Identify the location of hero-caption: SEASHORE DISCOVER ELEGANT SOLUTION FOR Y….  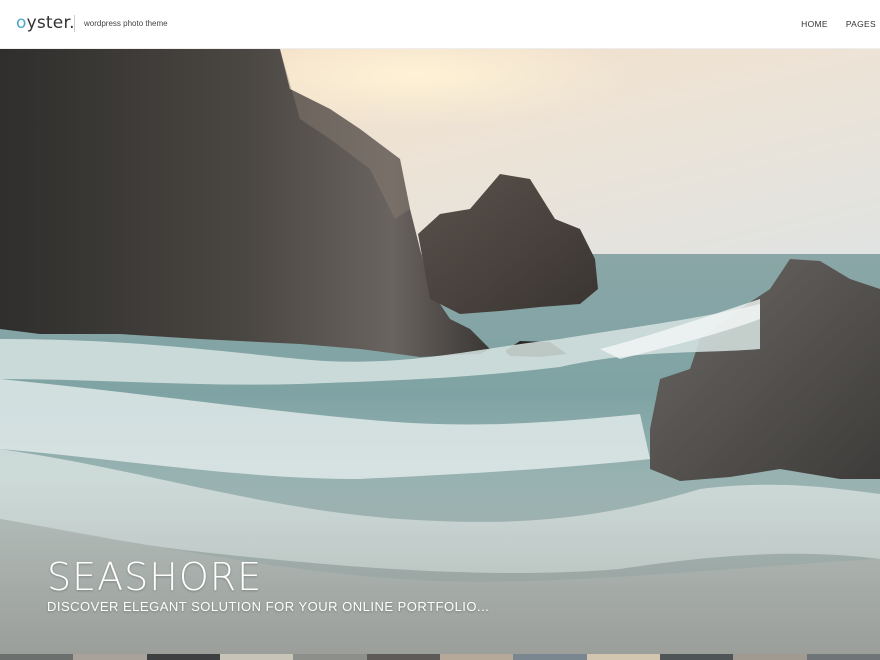
(268, 585).